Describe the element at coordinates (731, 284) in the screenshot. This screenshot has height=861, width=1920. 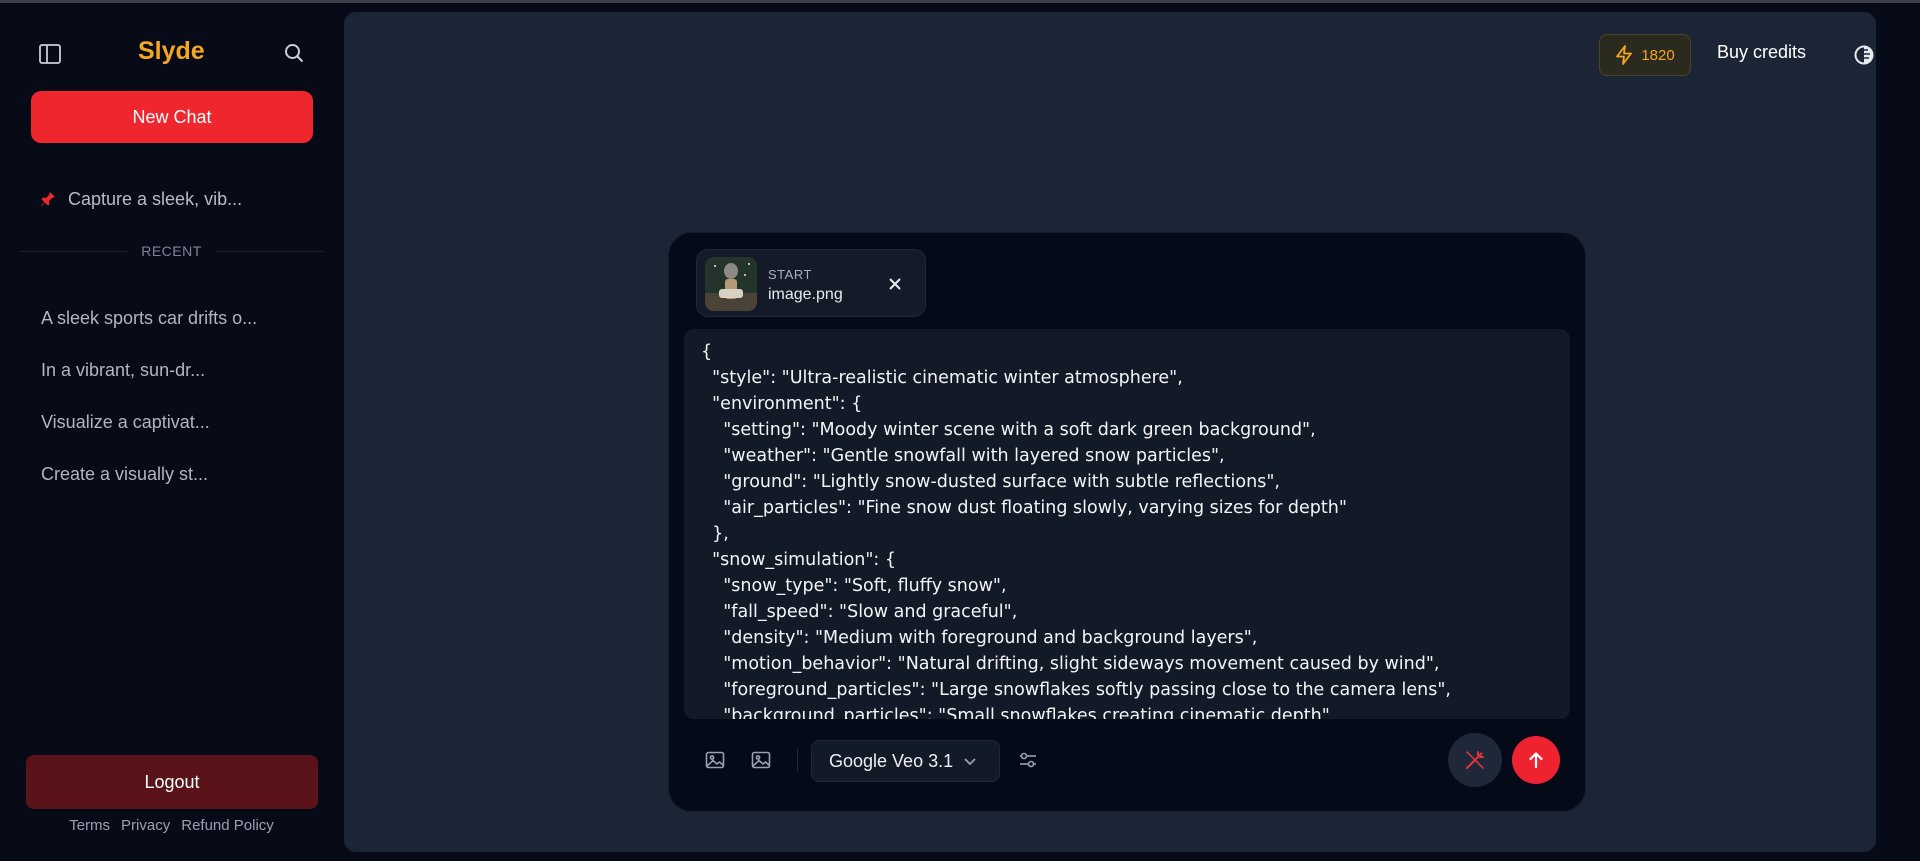
I see `attachment-thumbnail` at that location.